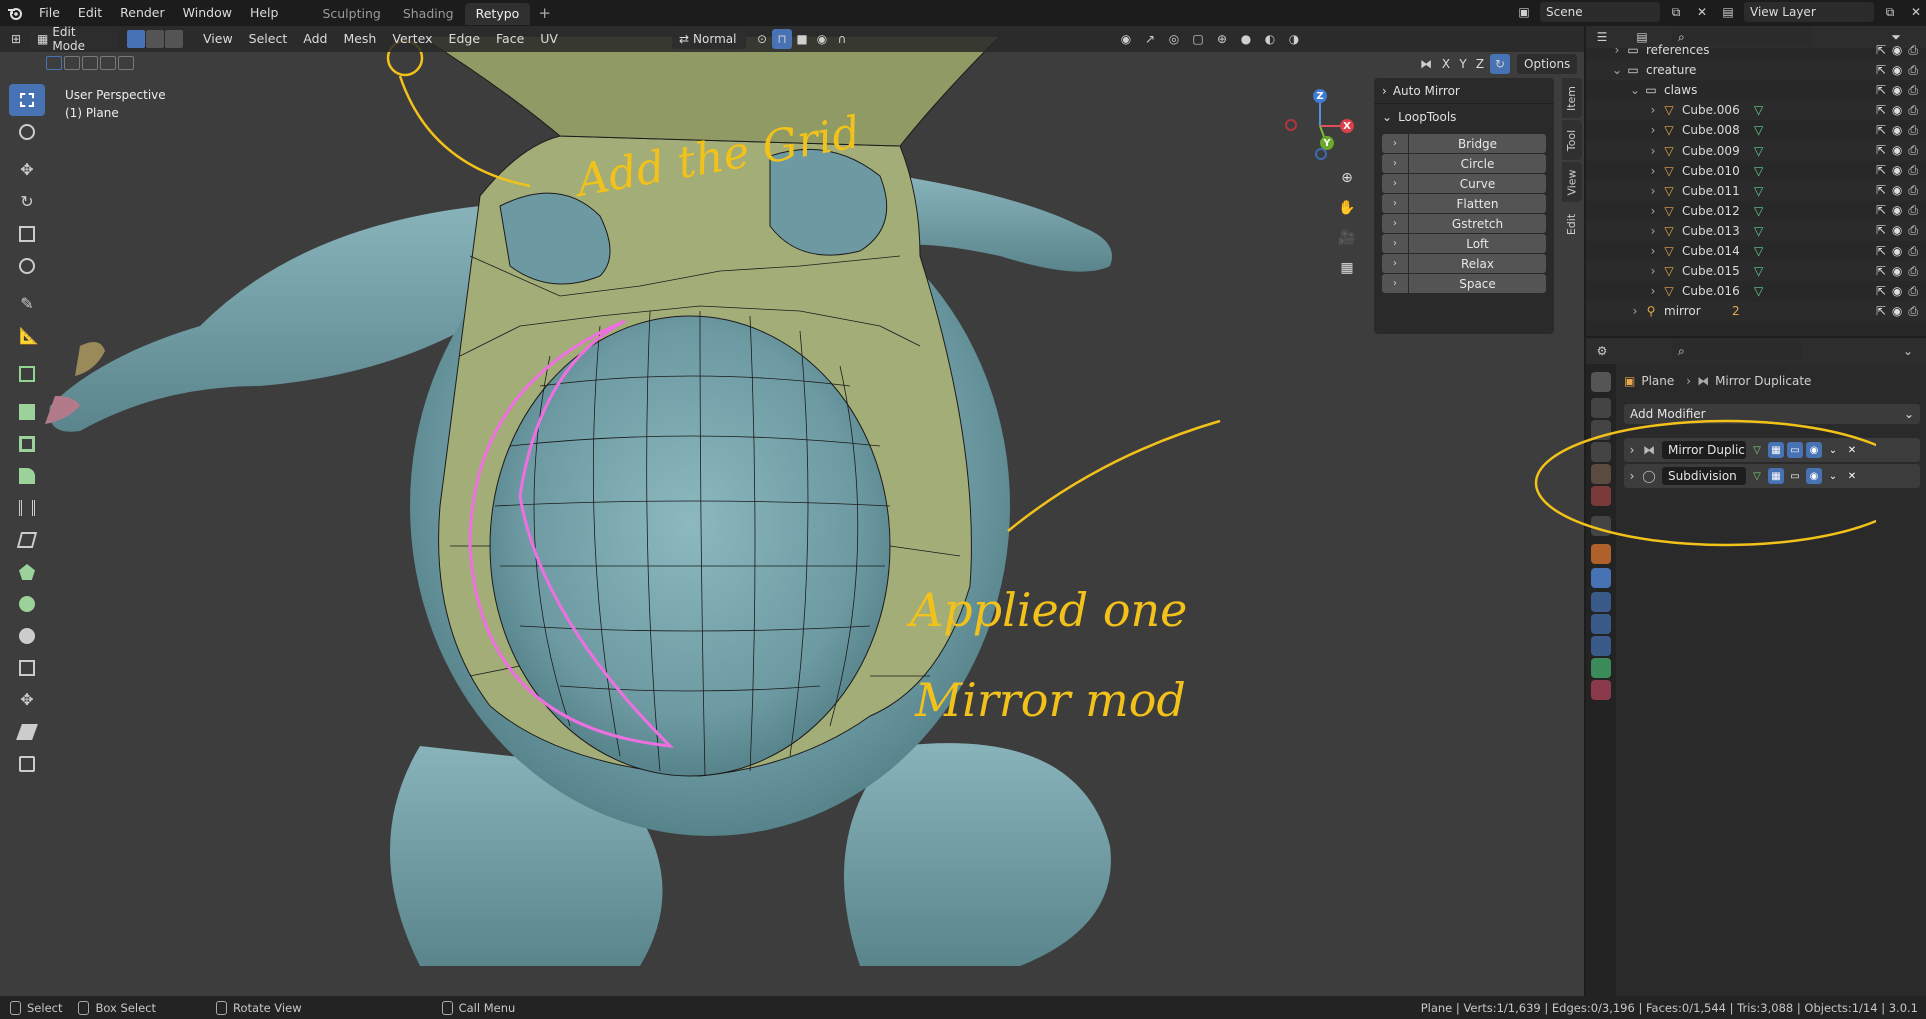  What do you see at coordinates (1756, 311) in the screenshot?
I see `outliner-row: › ⚲ mirror 2 ⇱ ◉ ⎙` at bounding box center [1756, 311].